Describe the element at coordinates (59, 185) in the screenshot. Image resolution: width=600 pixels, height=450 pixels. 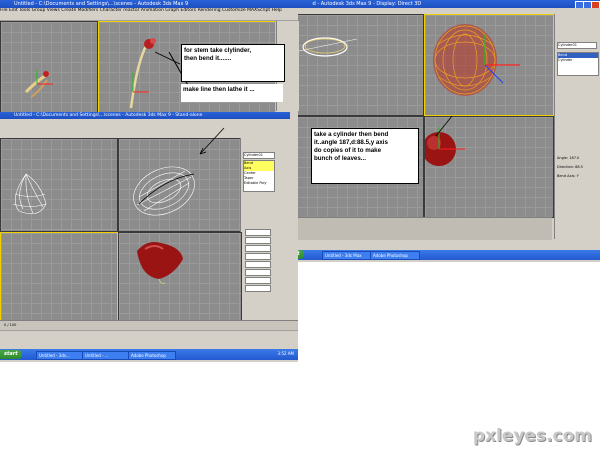
I see `left-viewport-lathe-top` at that location.